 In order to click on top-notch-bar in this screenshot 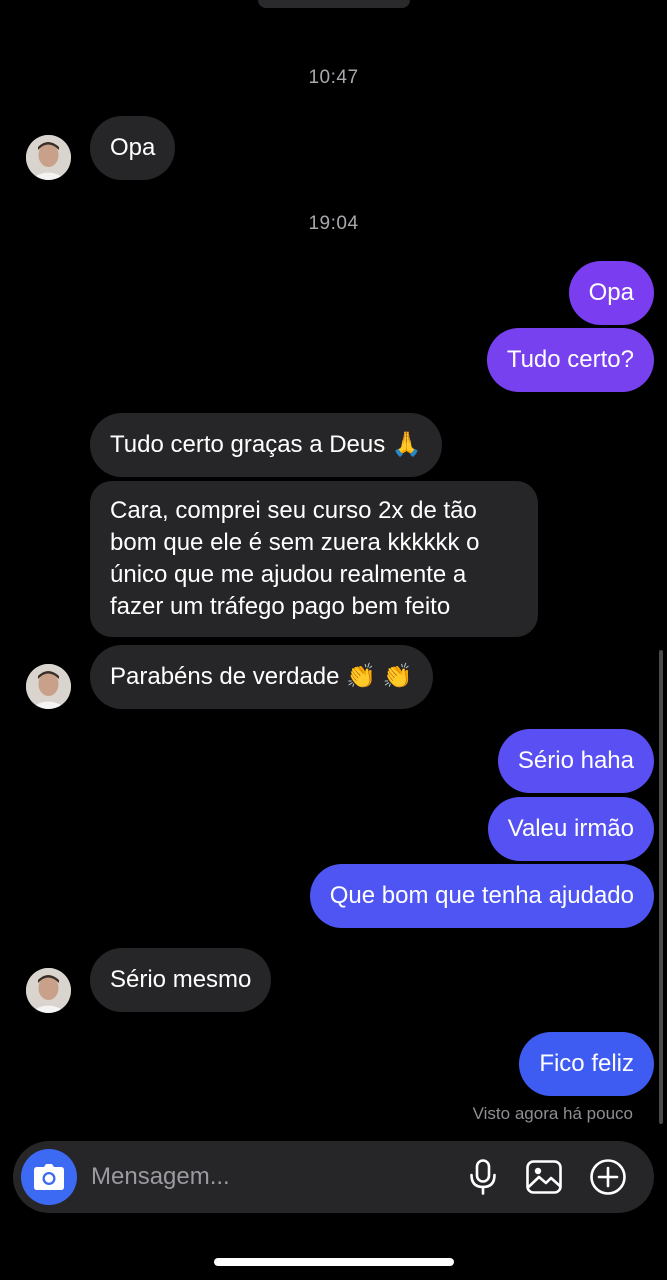, I will do `click(334, 4)`.